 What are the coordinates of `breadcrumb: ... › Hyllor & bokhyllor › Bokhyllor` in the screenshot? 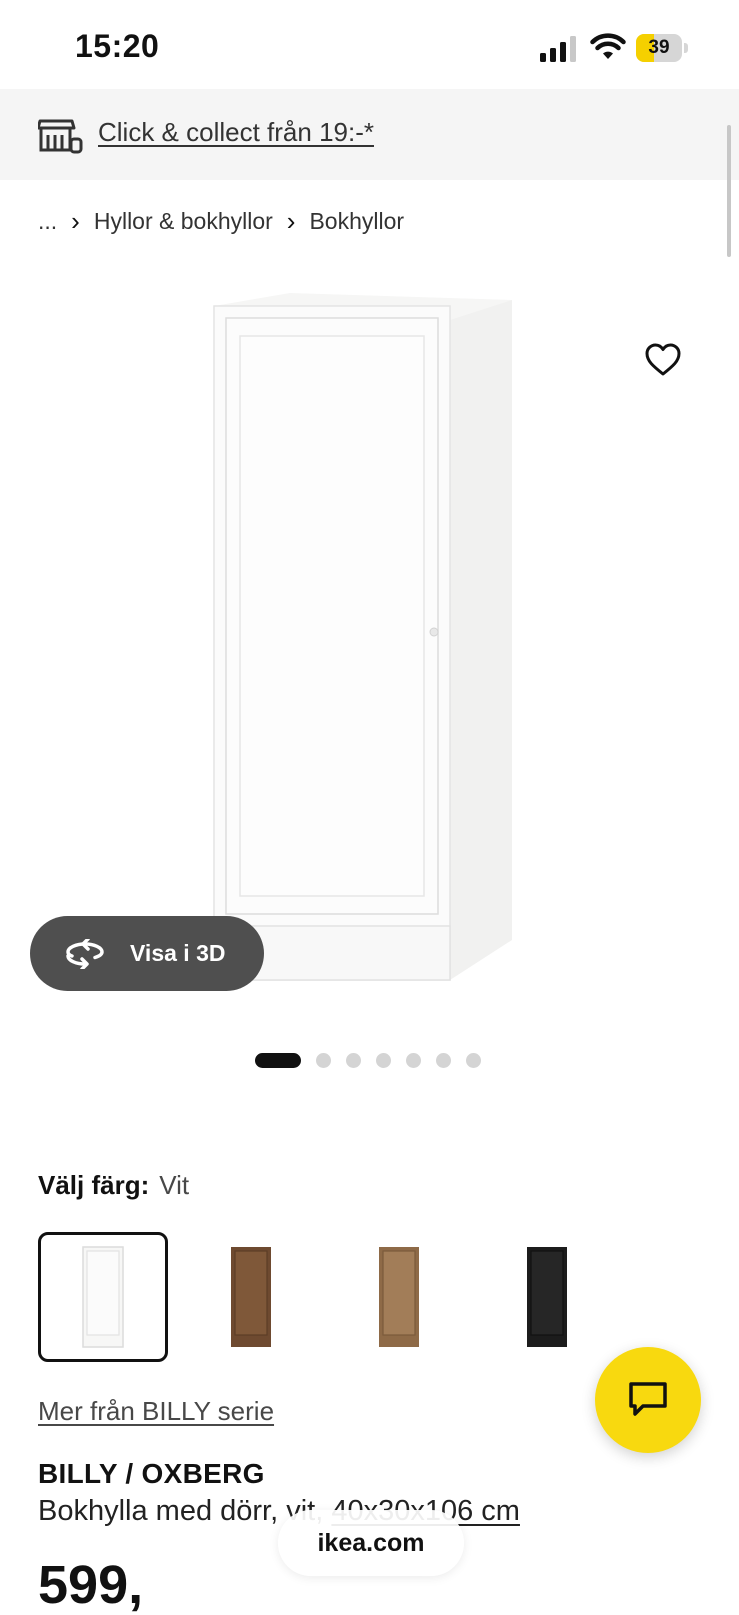 It's located at (221, 221).